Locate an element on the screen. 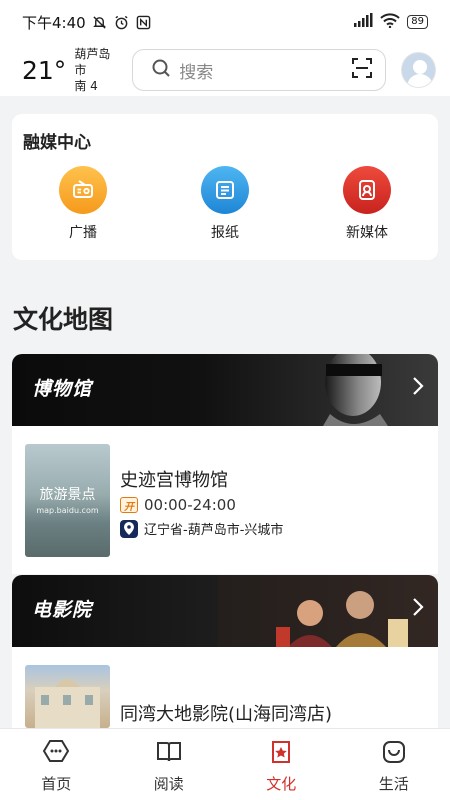 This screenshot has height=800, width=450. alarm-clock-icon is located at coordinates (122, 22).